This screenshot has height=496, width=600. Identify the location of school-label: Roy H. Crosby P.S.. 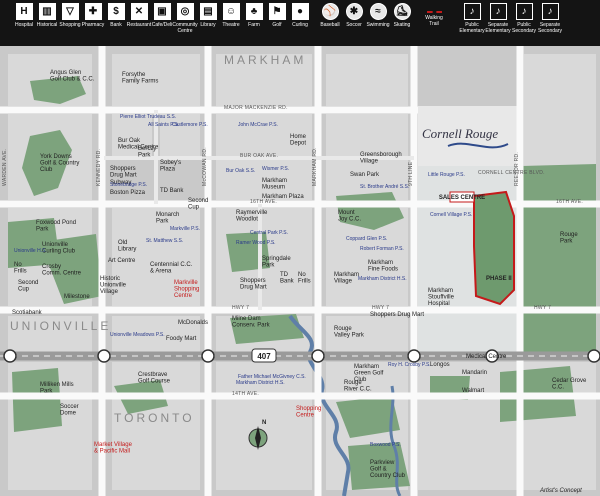
(409, 365).